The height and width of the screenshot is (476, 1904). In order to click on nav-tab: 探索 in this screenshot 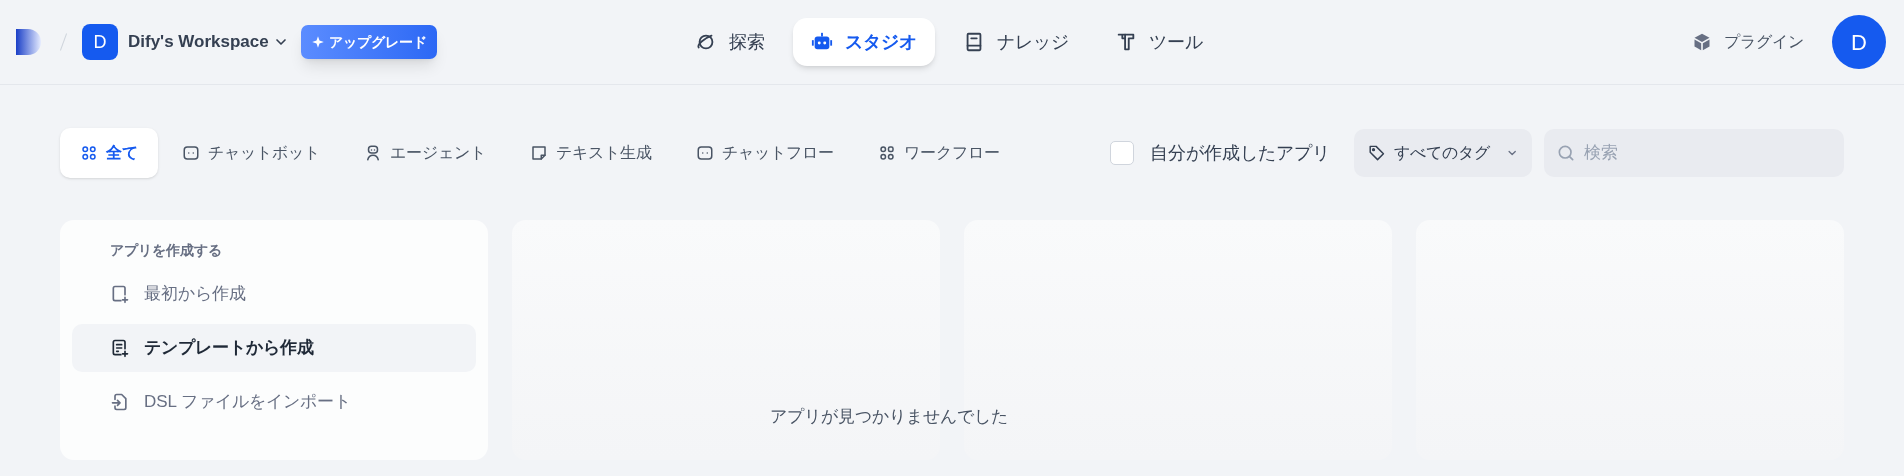, I will do `click(730, 42)`.